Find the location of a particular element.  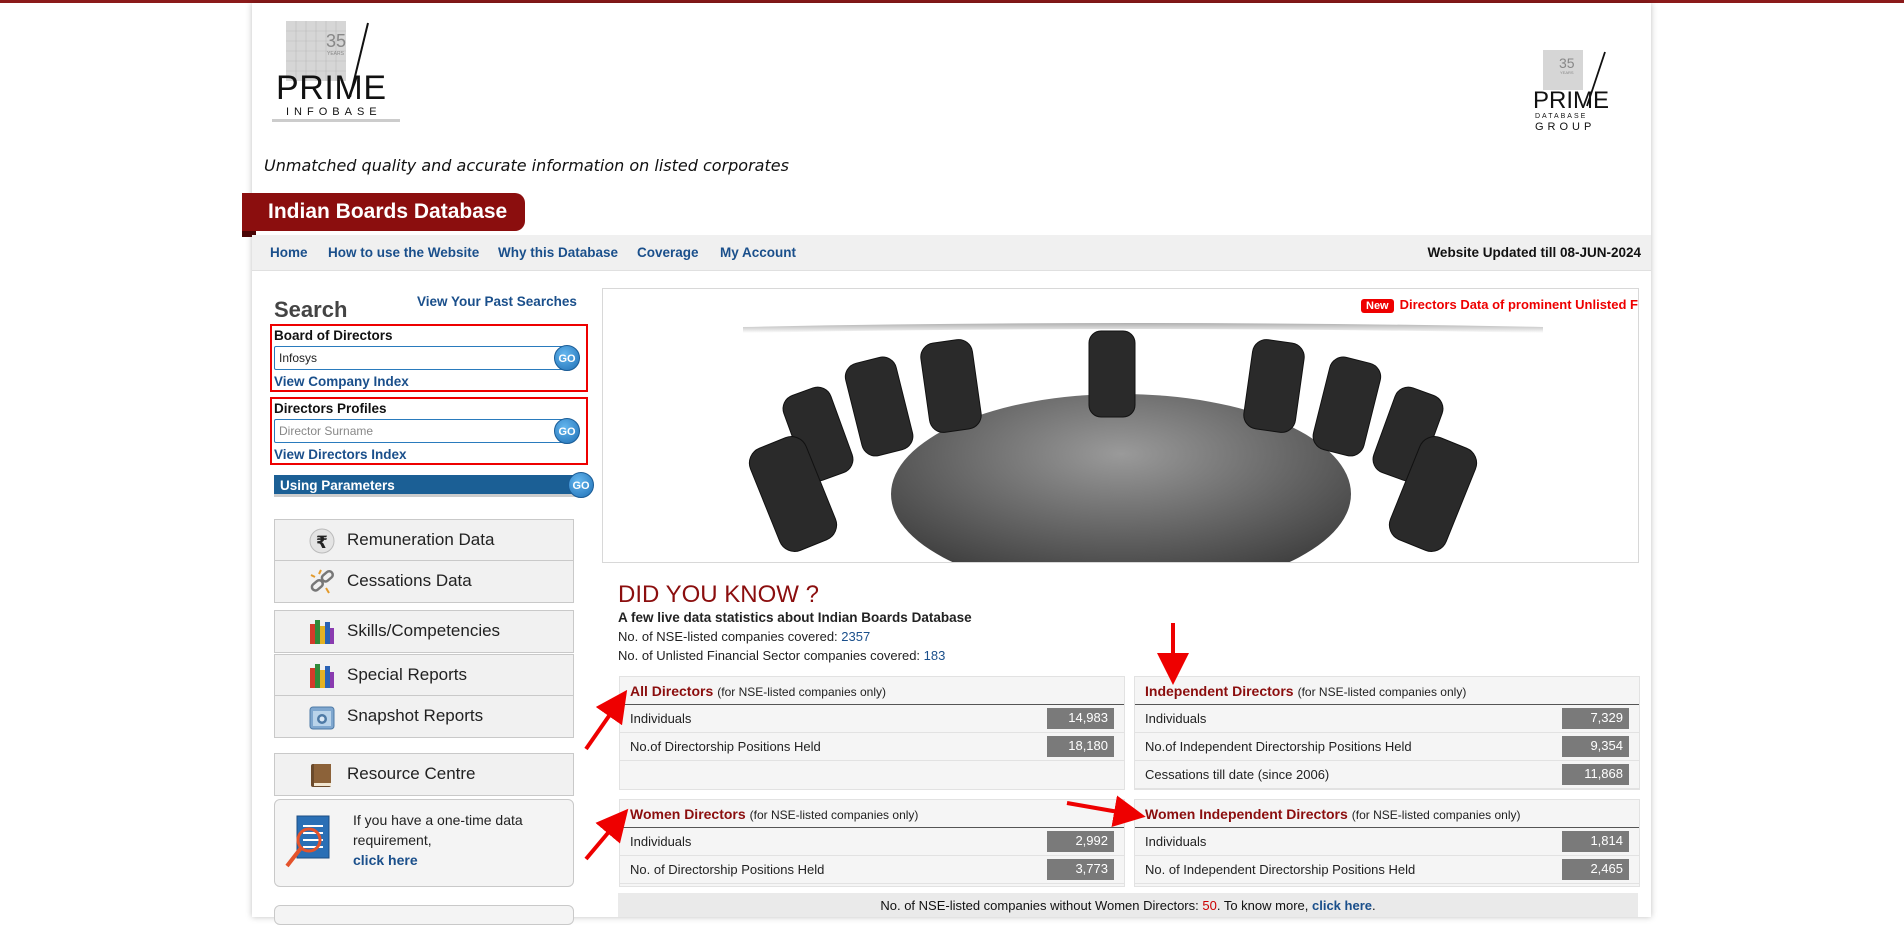

menu-label: Cessations Data is located at coordinates (409, 580).